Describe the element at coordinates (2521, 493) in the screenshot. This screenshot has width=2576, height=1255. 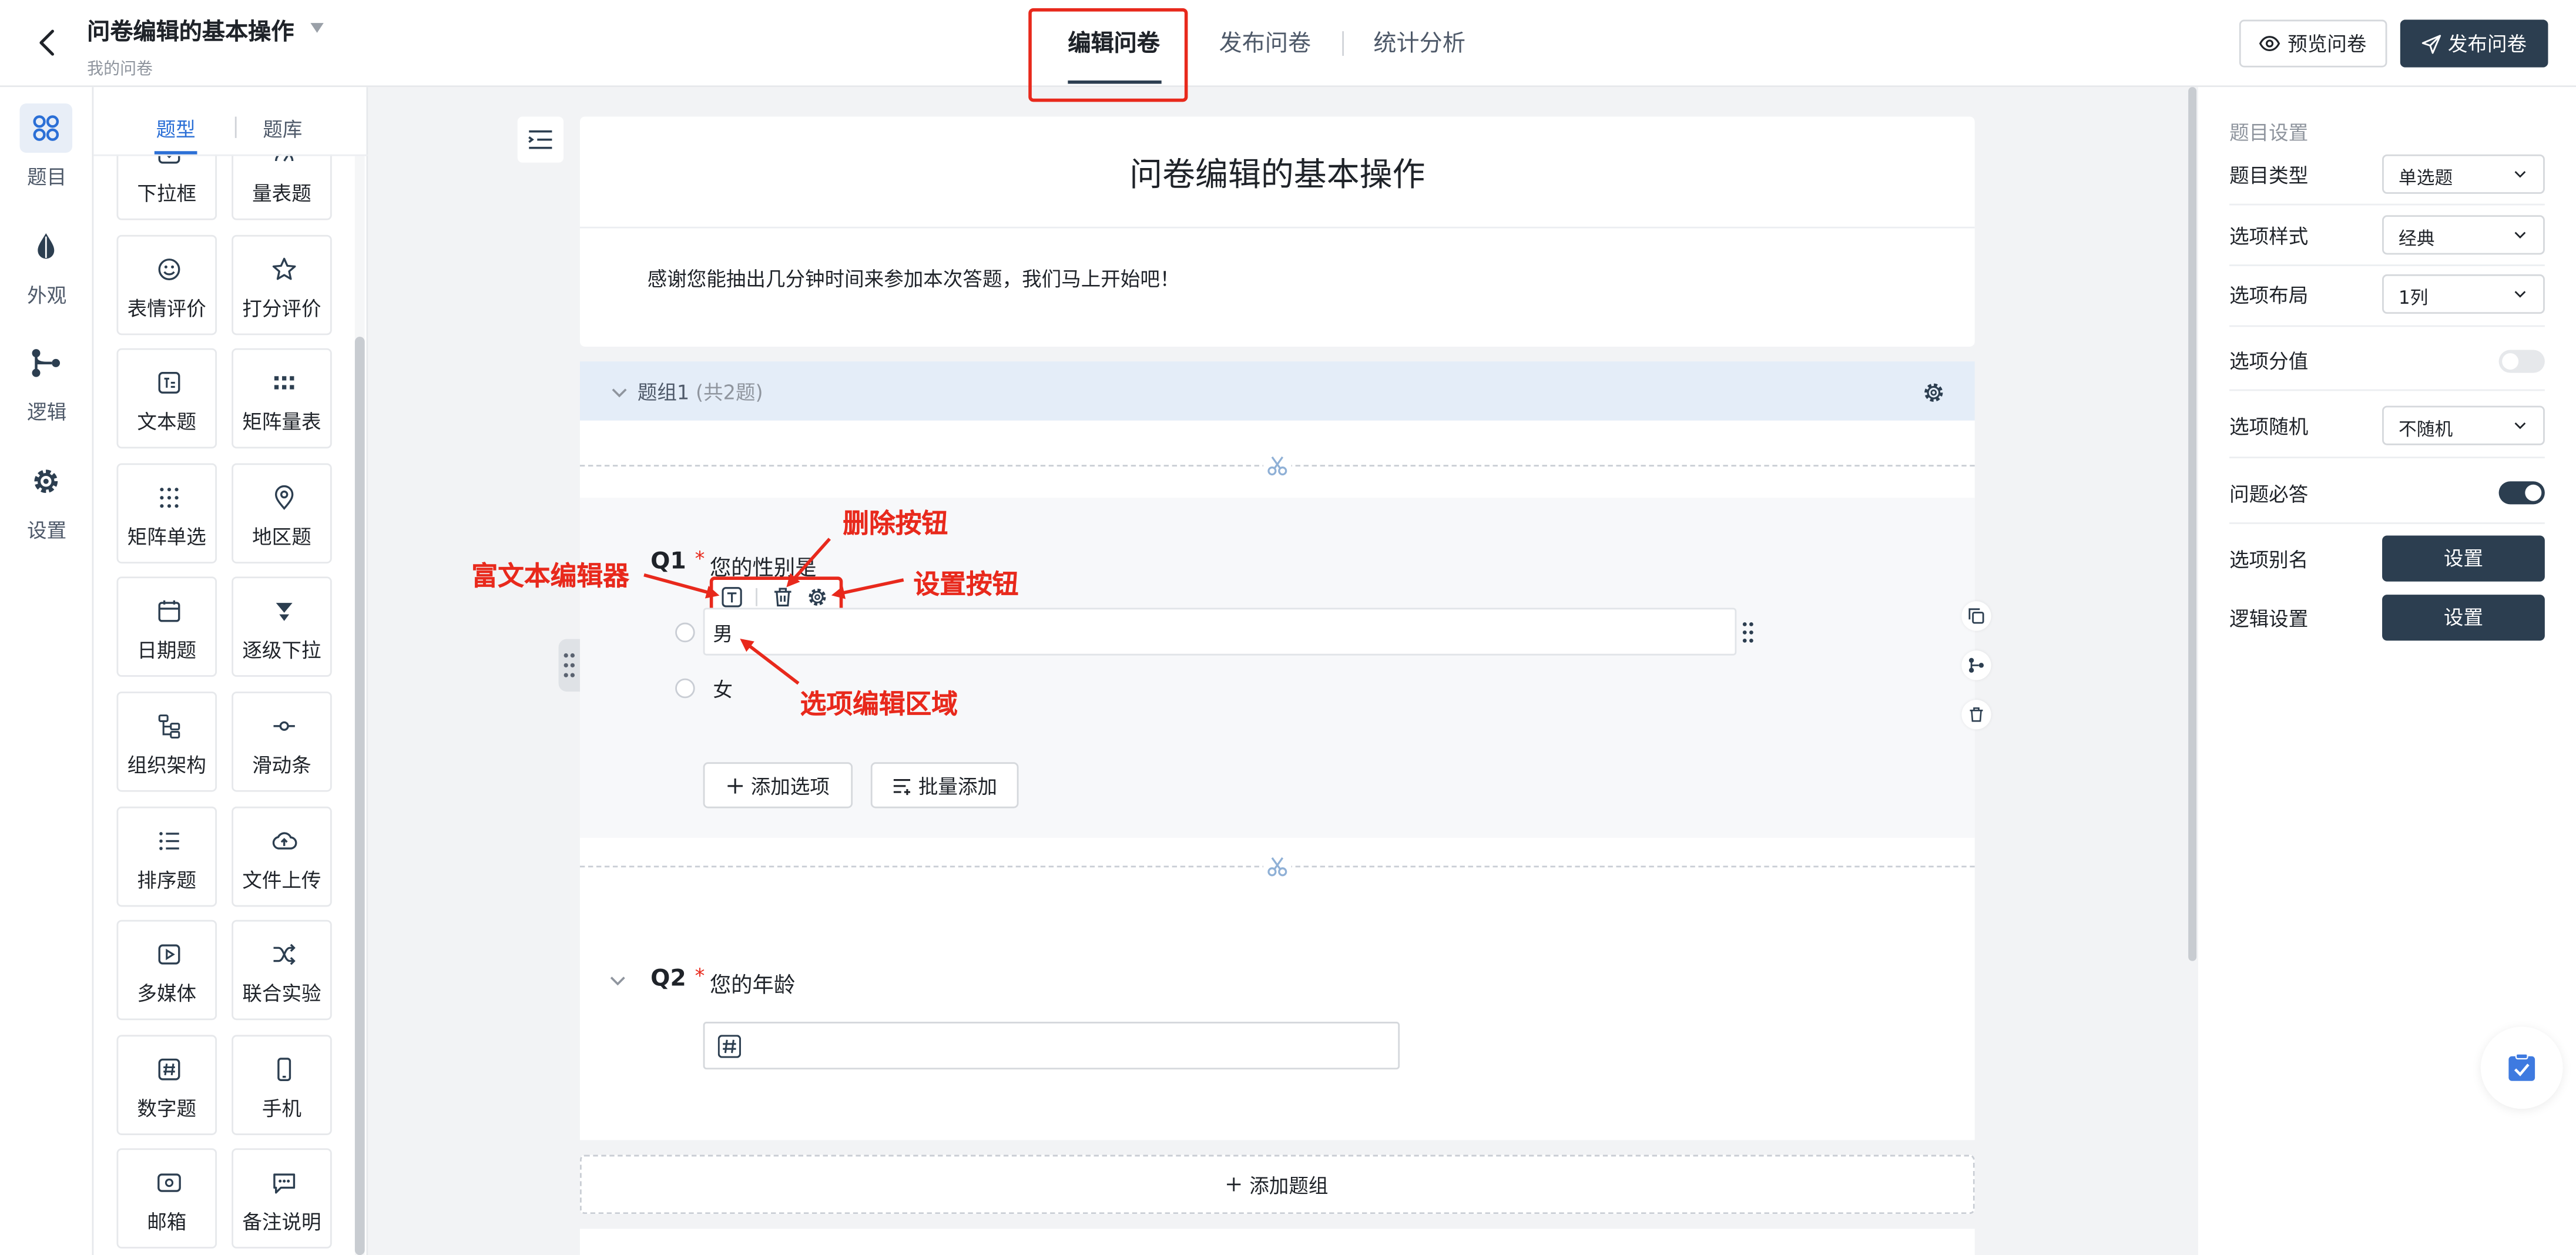
I see `required-toggle` at that location.